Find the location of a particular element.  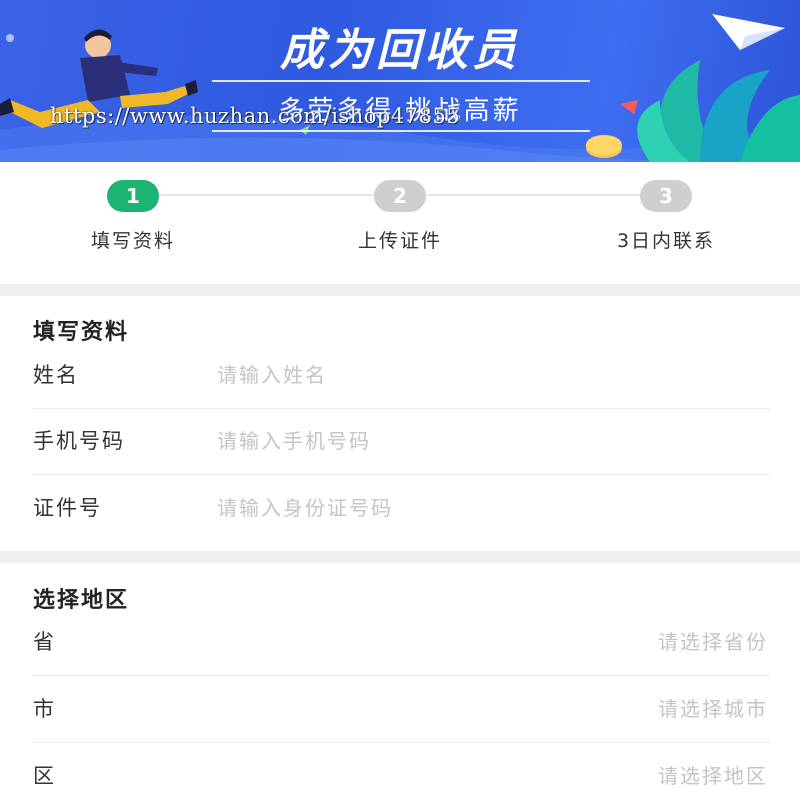

phone-input is located at coordinates (467, 441).